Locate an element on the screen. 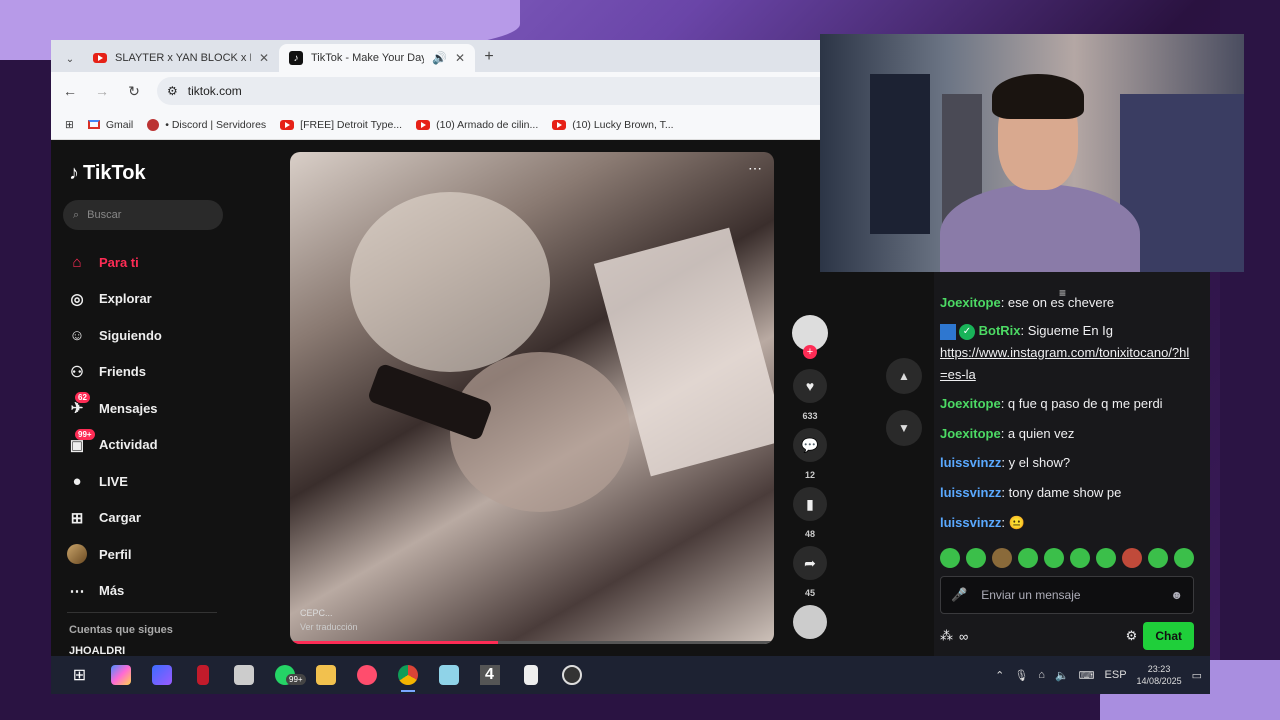  language-indicator: ESP is located at coordinates (1116, 675).